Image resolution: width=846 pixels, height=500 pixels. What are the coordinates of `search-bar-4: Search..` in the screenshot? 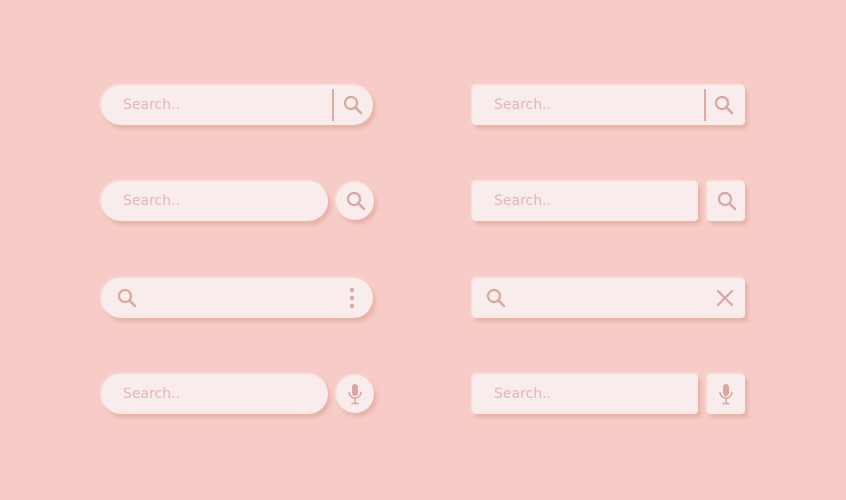 It's located at (214, 394).